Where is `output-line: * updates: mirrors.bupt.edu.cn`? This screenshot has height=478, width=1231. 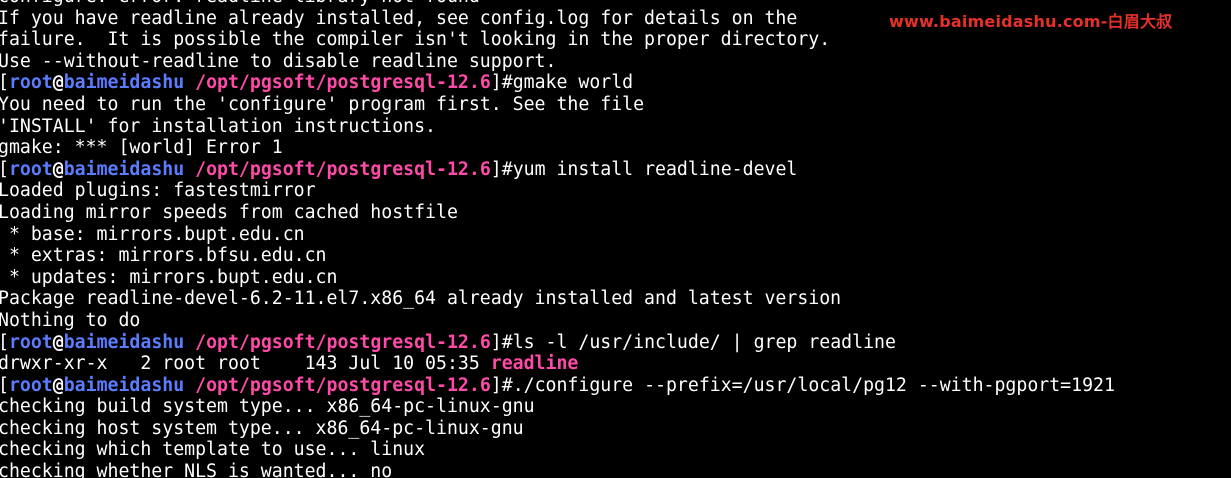
output-line: * updates: mirrors.bupt.edu.cn is located at coordinates (169, 277).